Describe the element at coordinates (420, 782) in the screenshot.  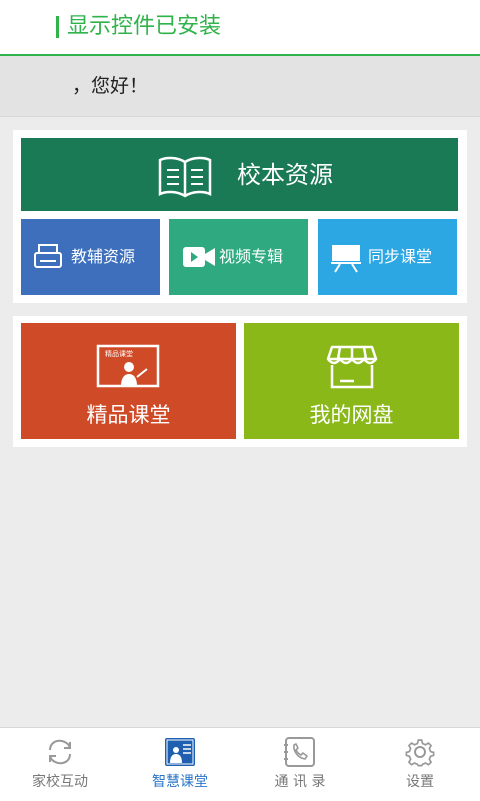
I see `tab-settings-label: 设置` at that location.